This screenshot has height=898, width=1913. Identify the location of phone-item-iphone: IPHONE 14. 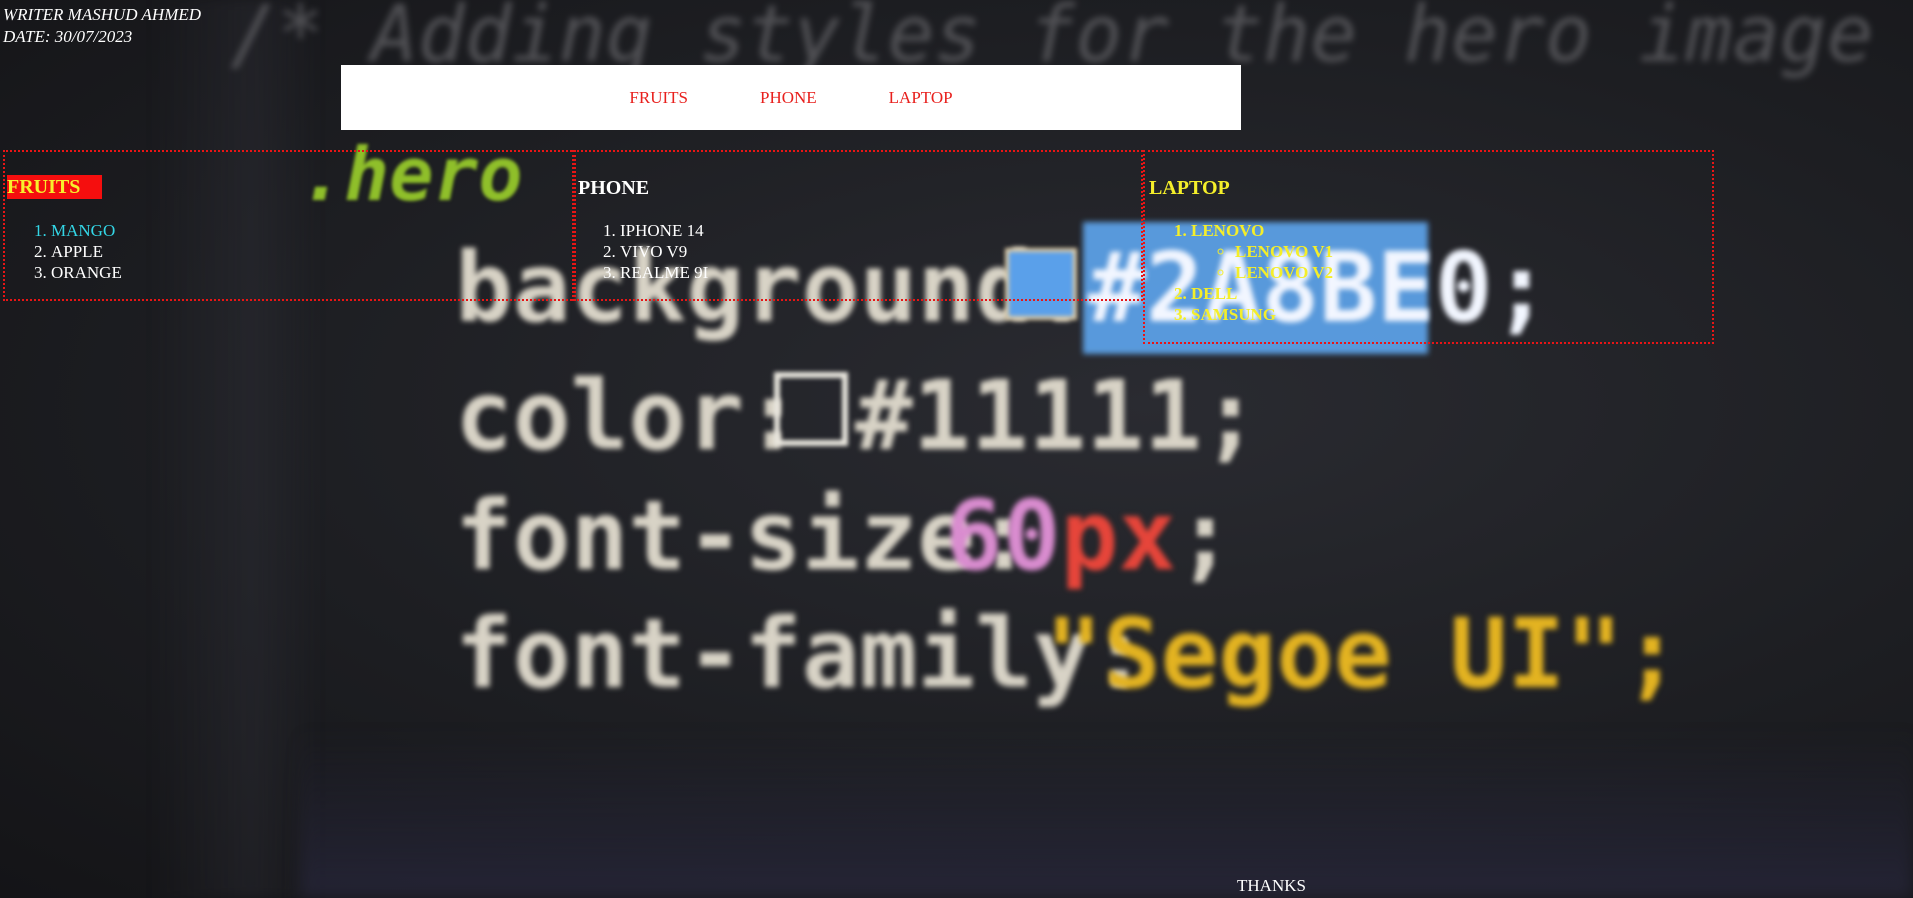
(664, 230).